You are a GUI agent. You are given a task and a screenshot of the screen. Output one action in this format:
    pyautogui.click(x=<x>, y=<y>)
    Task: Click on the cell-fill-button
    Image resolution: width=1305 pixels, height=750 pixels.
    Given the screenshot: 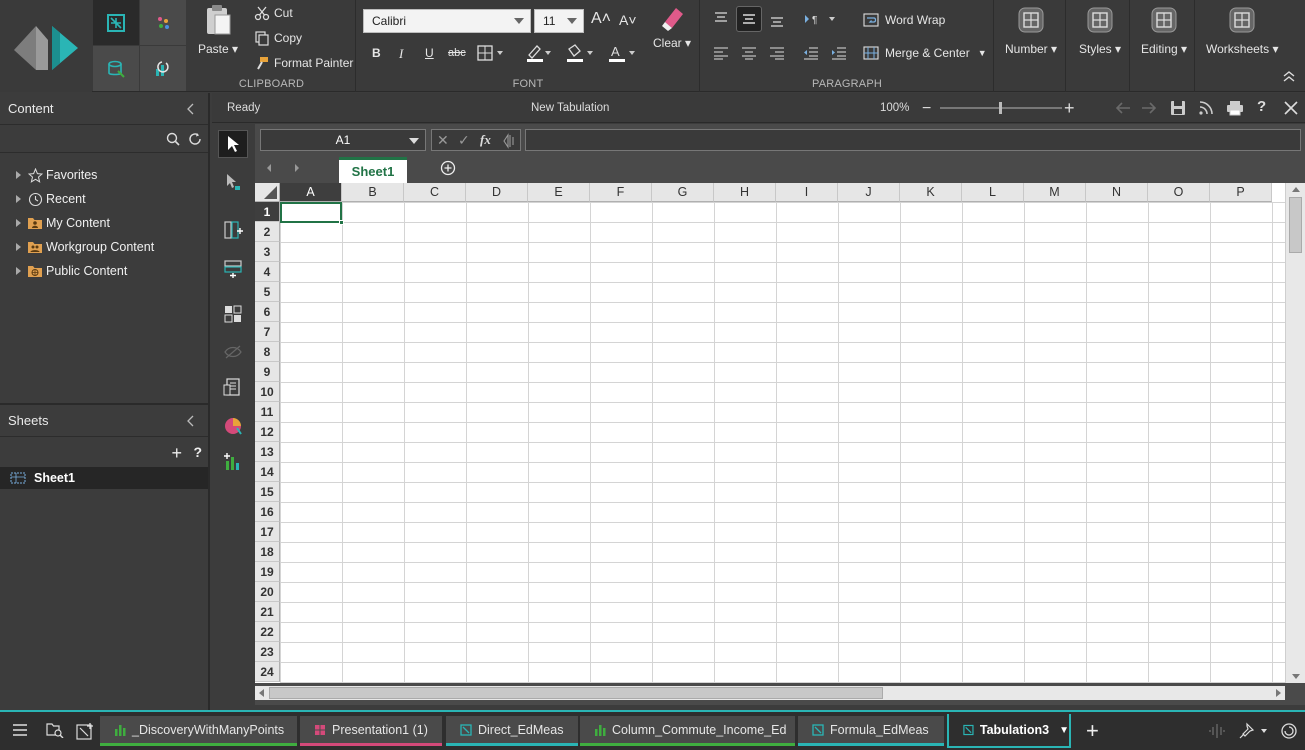 What is the action you would take?
    pyautogui.click(x=580, y=53)
    